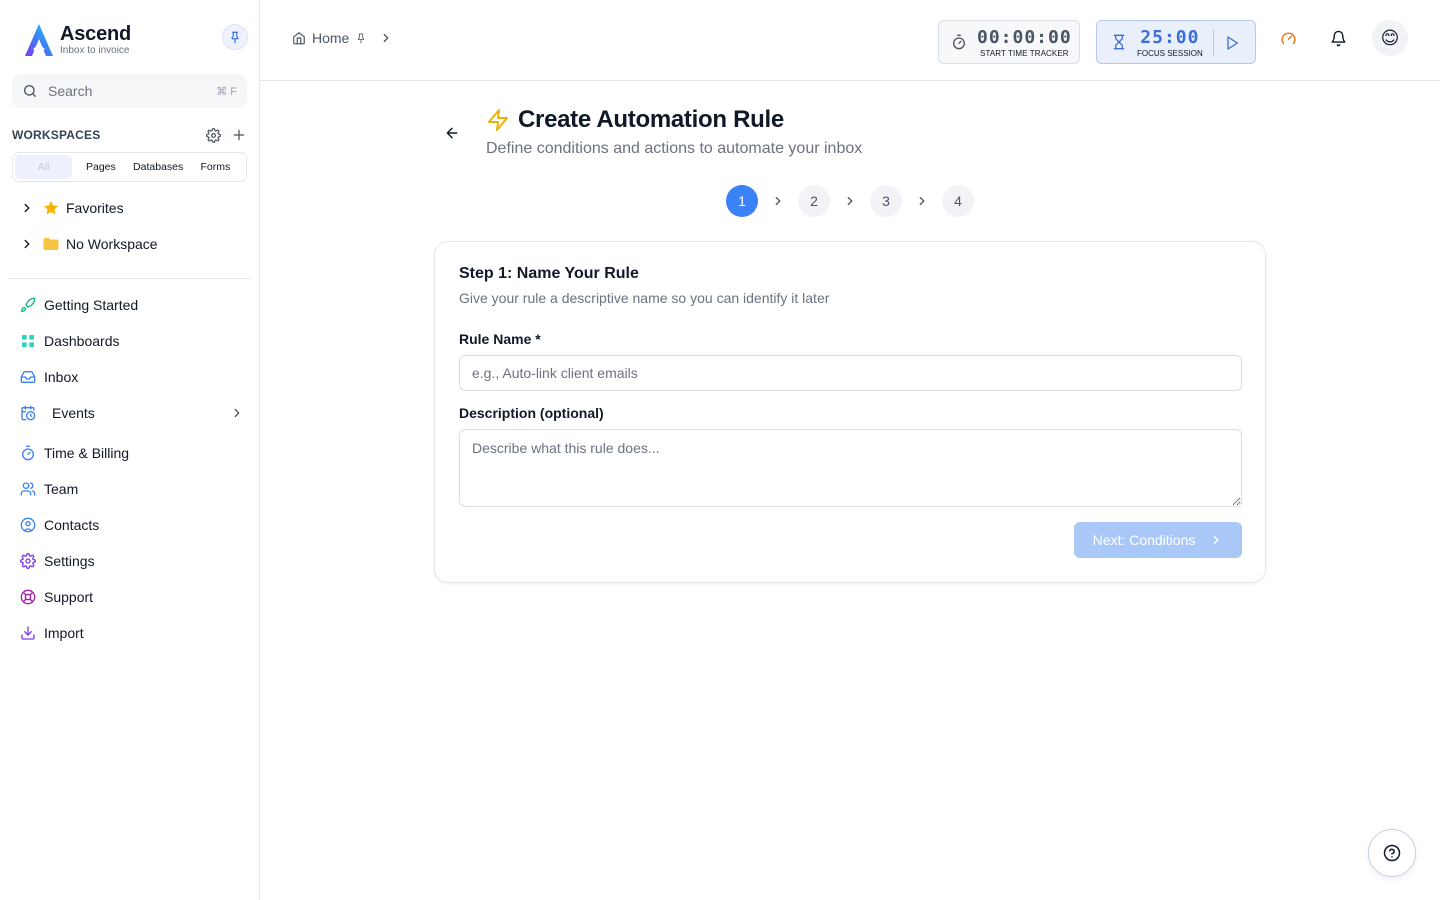  I want to click on bell-icon, so click(1338, 38).